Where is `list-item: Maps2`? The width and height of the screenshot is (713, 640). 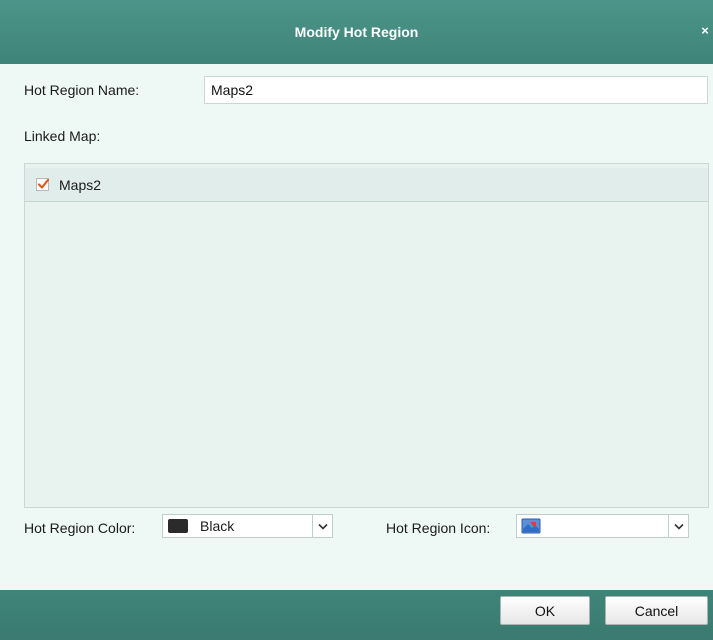
list-item: Maps2 is located at coordinates (366, 185).